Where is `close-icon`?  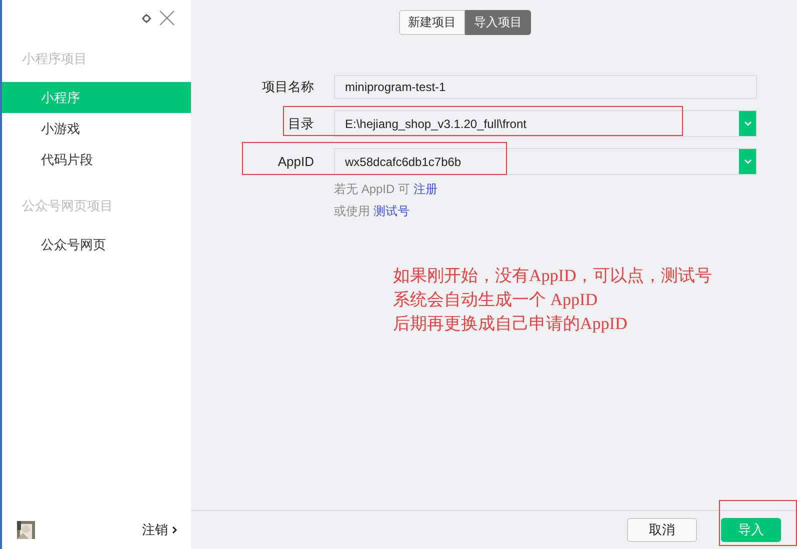
close-icon is located at coordinates (167, 18).